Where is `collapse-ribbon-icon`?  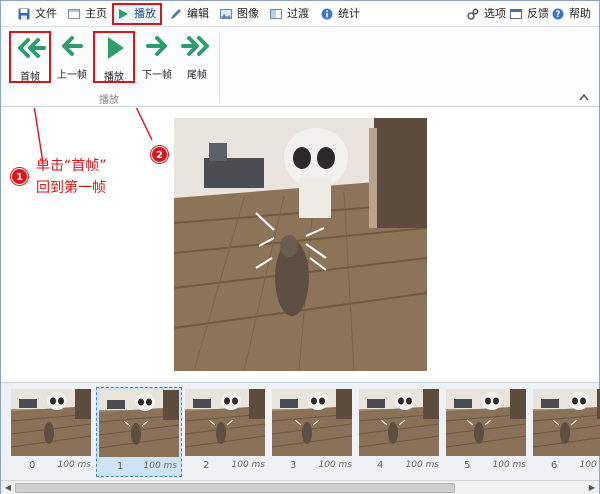 collapse-ribbon-icon is located at coordinates (584, 97).